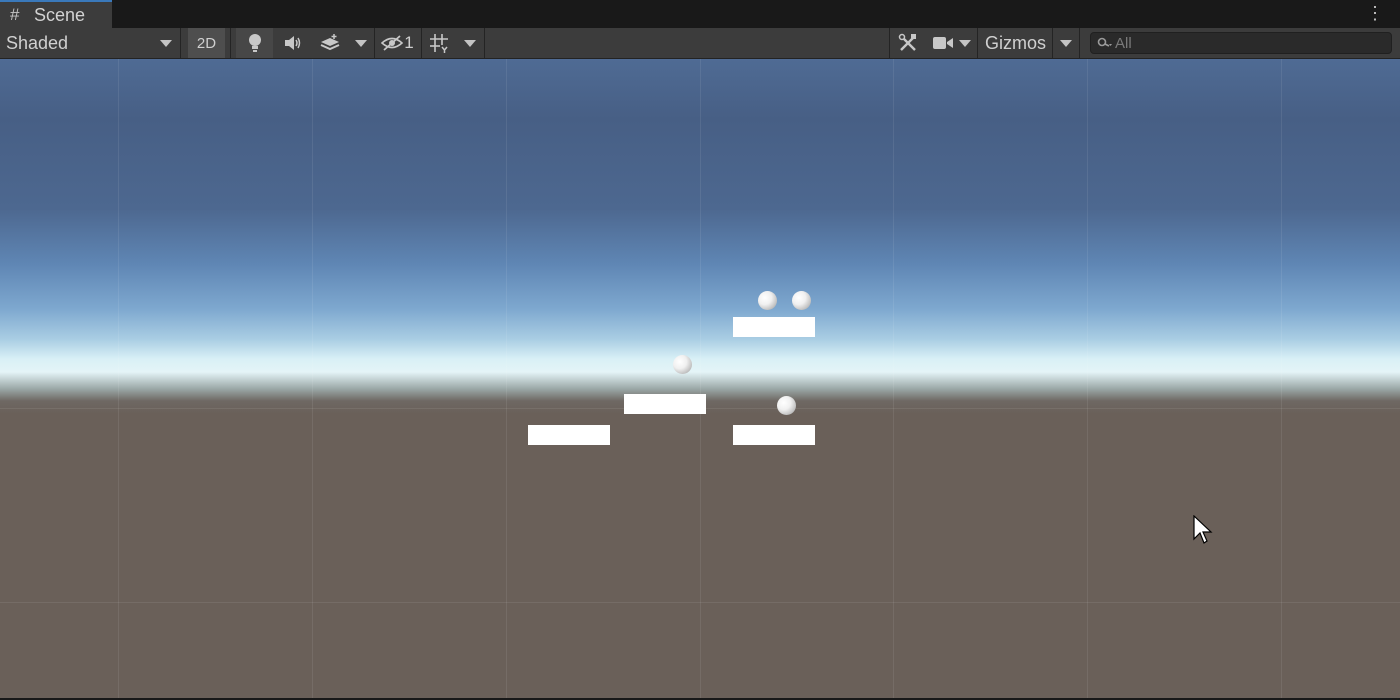 This screenshot has height=700, width=1400. I want to click on layers-effects-icon, so click(329, 42).